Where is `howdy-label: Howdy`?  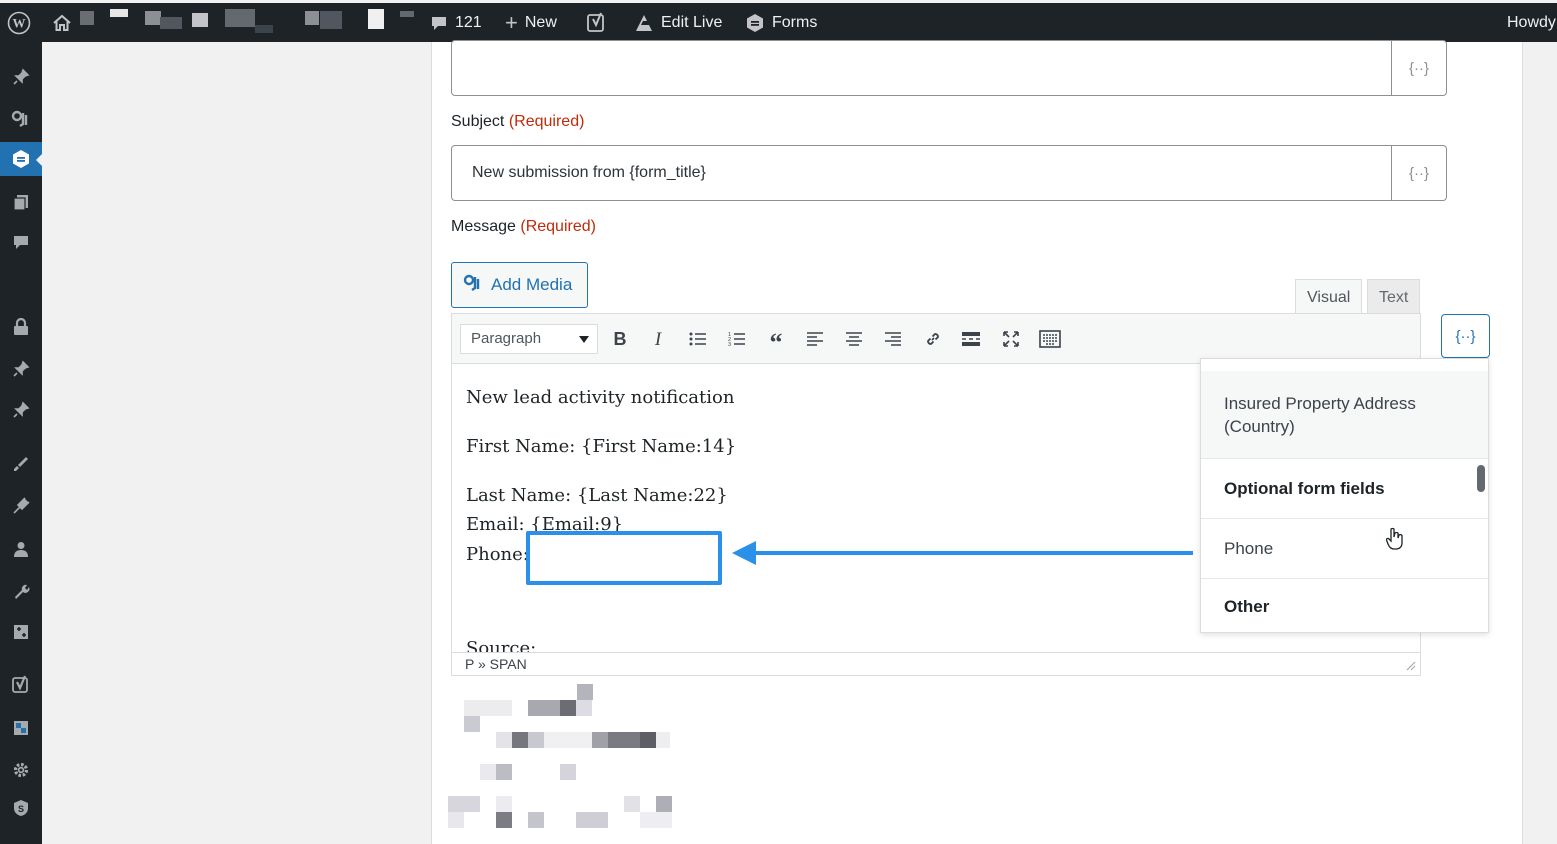 howdy-label: Howdy is located at coordinates (1531, 22).